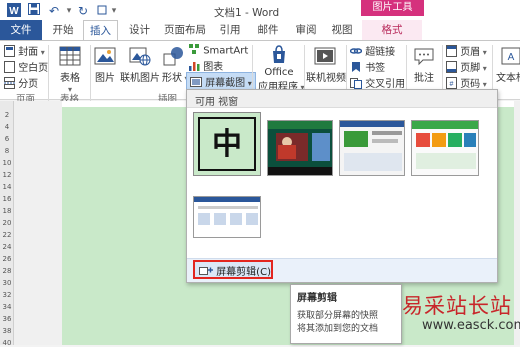 The height and width of the screenshot is (347, 520). What do you see at coordinates (7, 271) in the screenshot?
I see `ruler-number: 28` at bounding box center [7, 271].